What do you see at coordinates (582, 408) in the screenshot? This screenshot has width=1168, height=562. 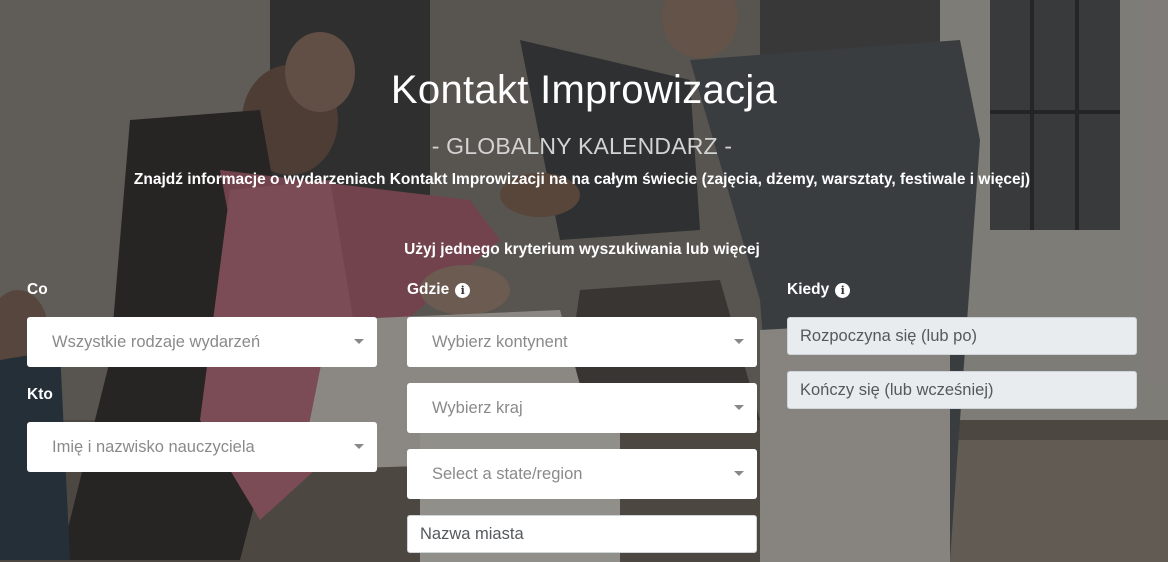 I see `country-select: Wybierz kraj` at bounding box center [582, 408].